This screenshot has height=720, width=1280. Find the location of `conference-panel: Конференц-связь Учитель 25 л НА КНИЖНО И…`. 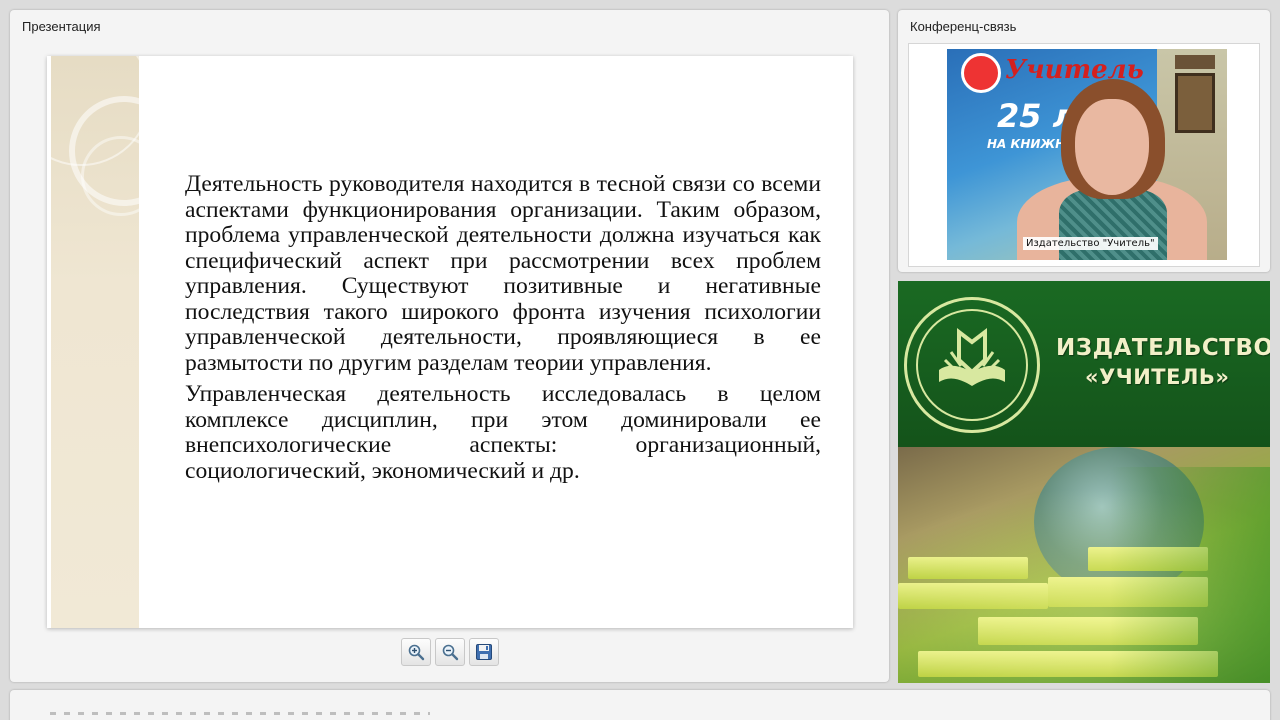

conference-panel: Конференц-связь Учитель 25 л НА КНИЖНО И… is located at coordinates (1084, 141).